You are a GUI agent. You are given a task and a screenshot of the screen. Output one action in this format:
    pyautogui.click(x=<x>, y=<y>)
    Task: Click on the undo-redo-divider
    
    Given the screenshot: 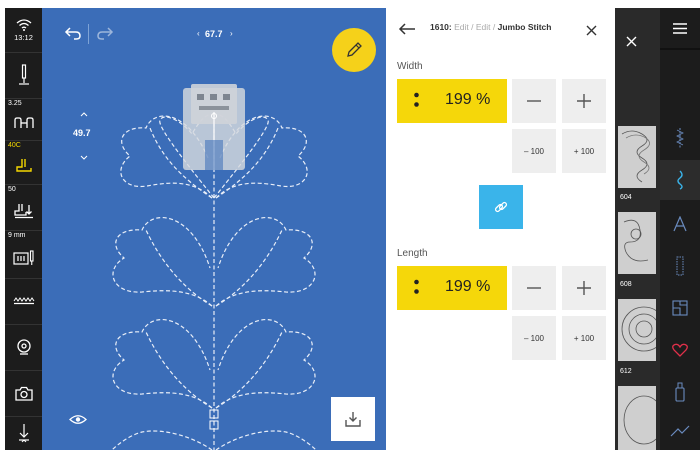 What is the action you would take?
    pyautogui.click(x=88, y=34)
    